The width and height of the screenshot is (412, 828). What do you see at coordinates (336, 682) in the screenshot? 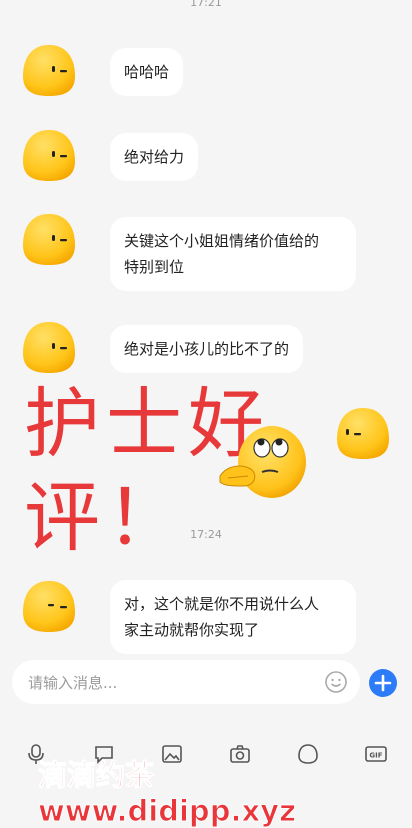
I see `emoji-icon` at bounding box center [336, 682].